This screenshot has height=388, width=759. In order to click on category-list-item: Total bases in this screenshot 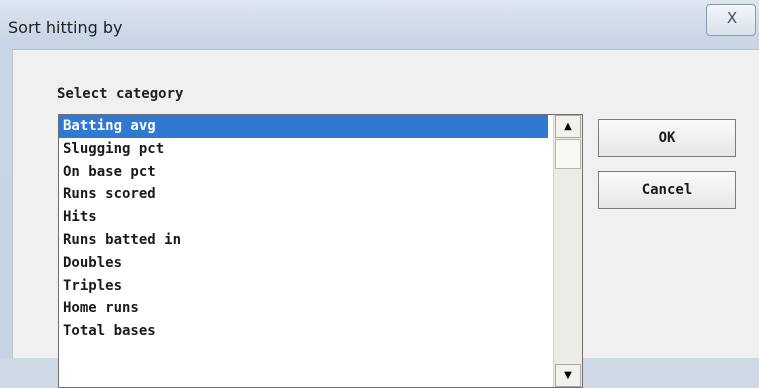, I will do `click(303, 331)`.